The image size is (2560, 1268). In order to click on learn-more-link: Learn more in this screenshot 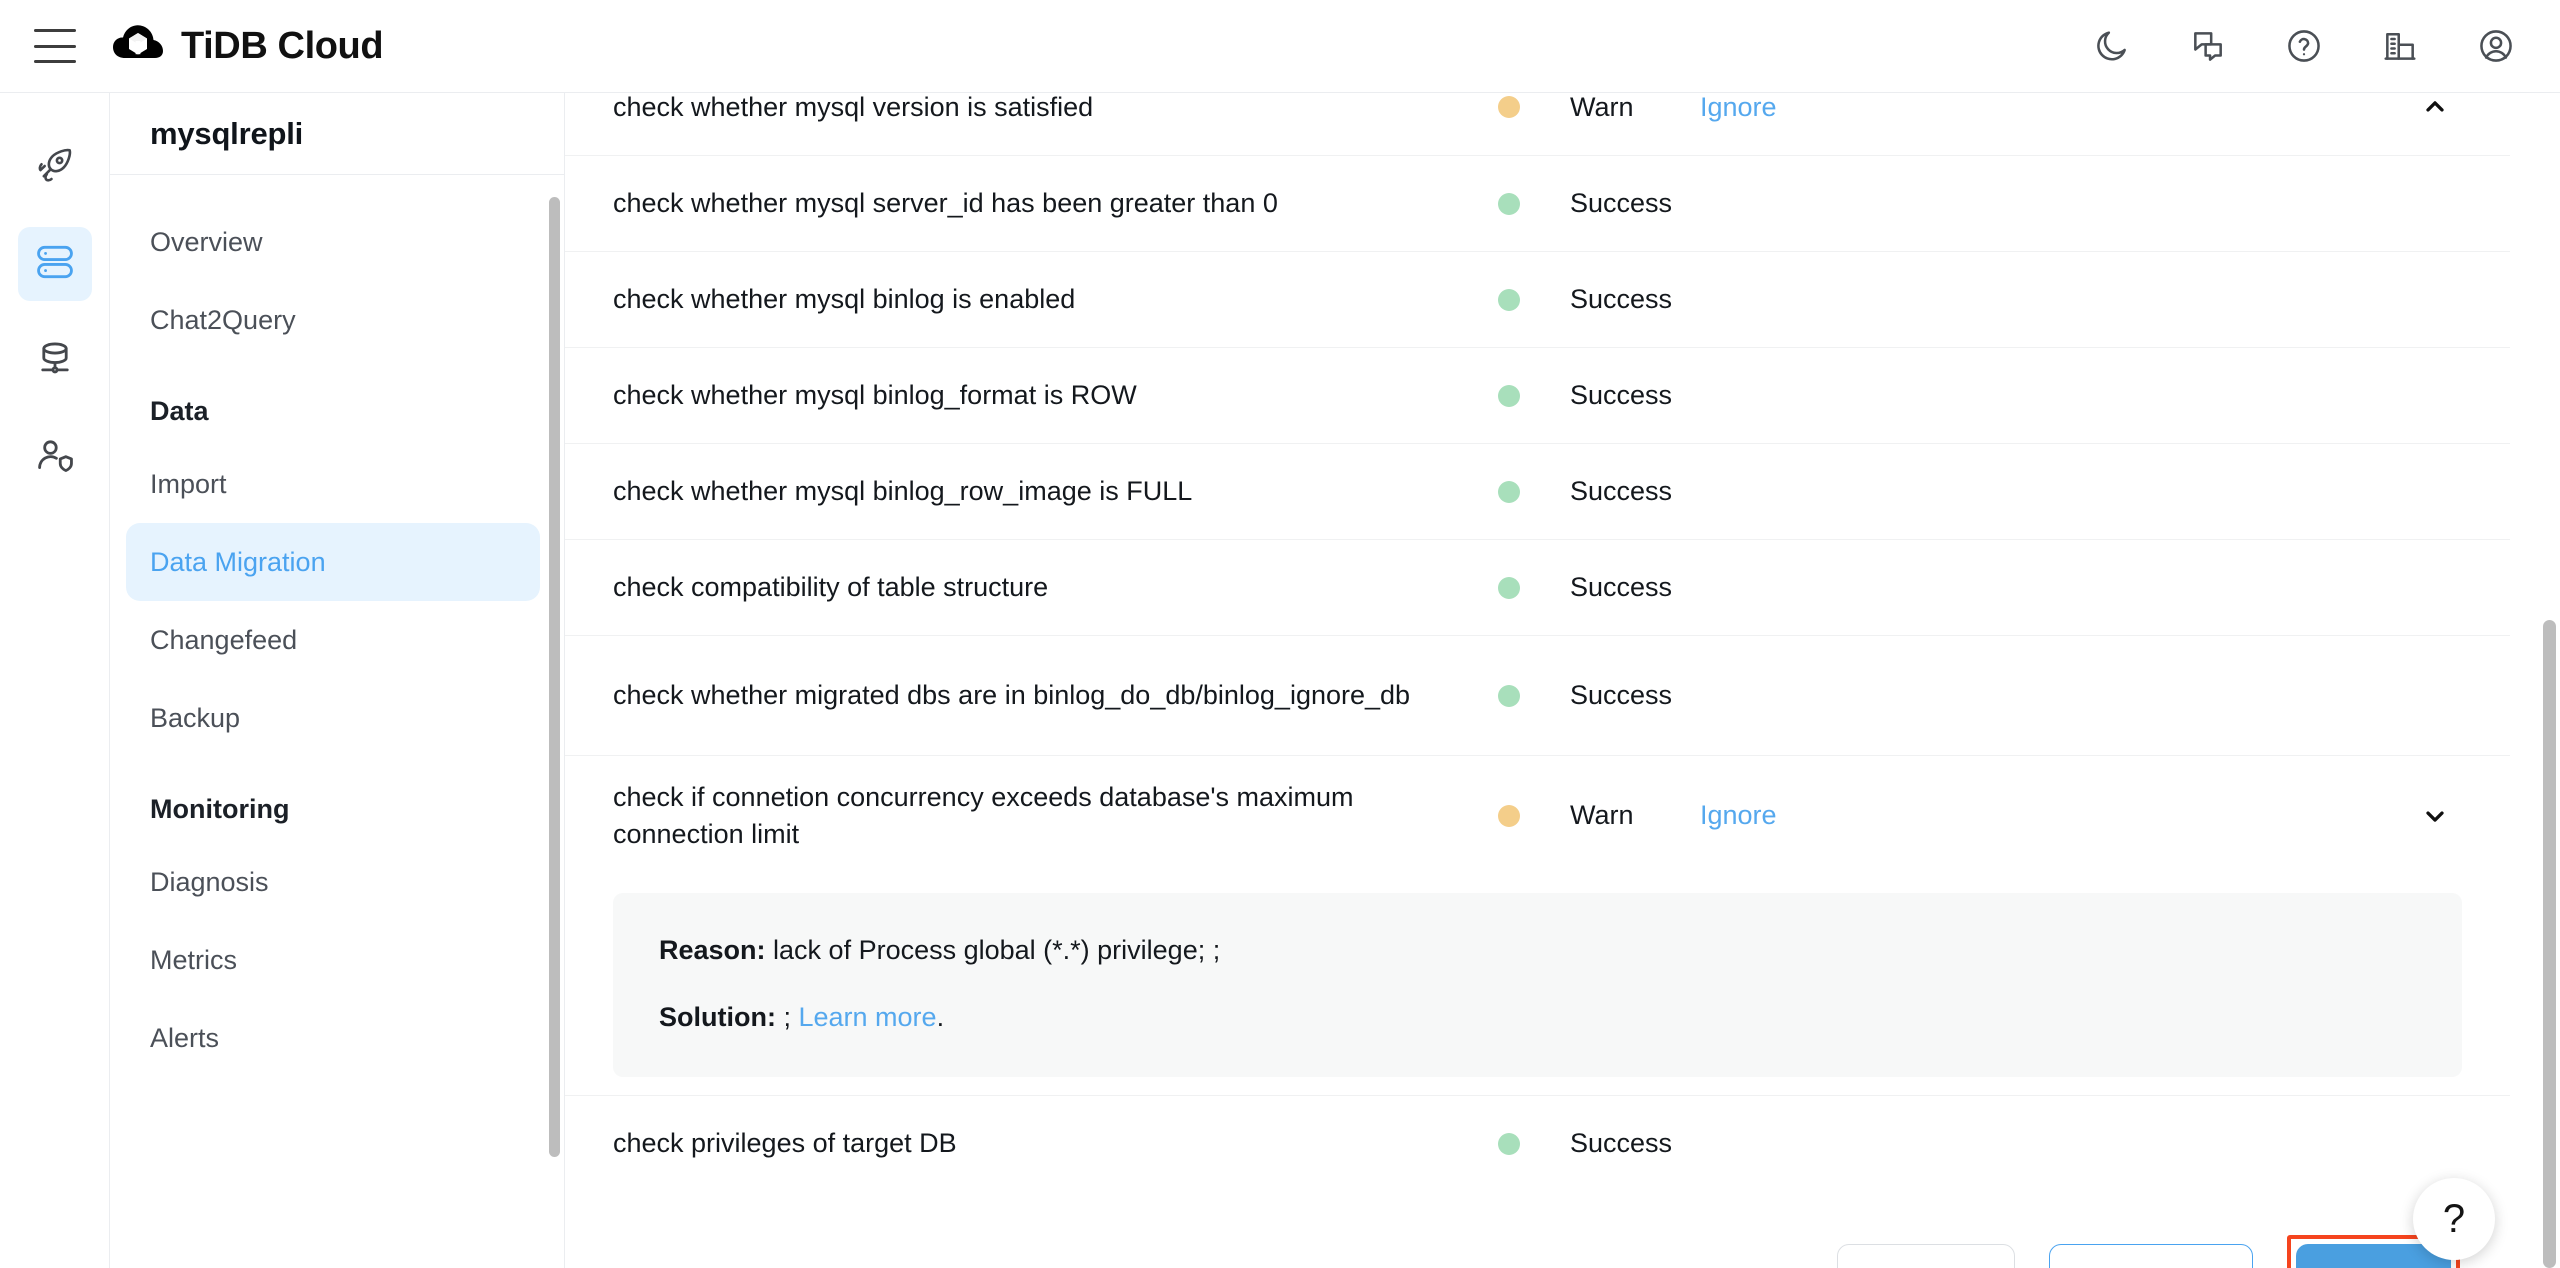, I will do `click(867, 1017)`.